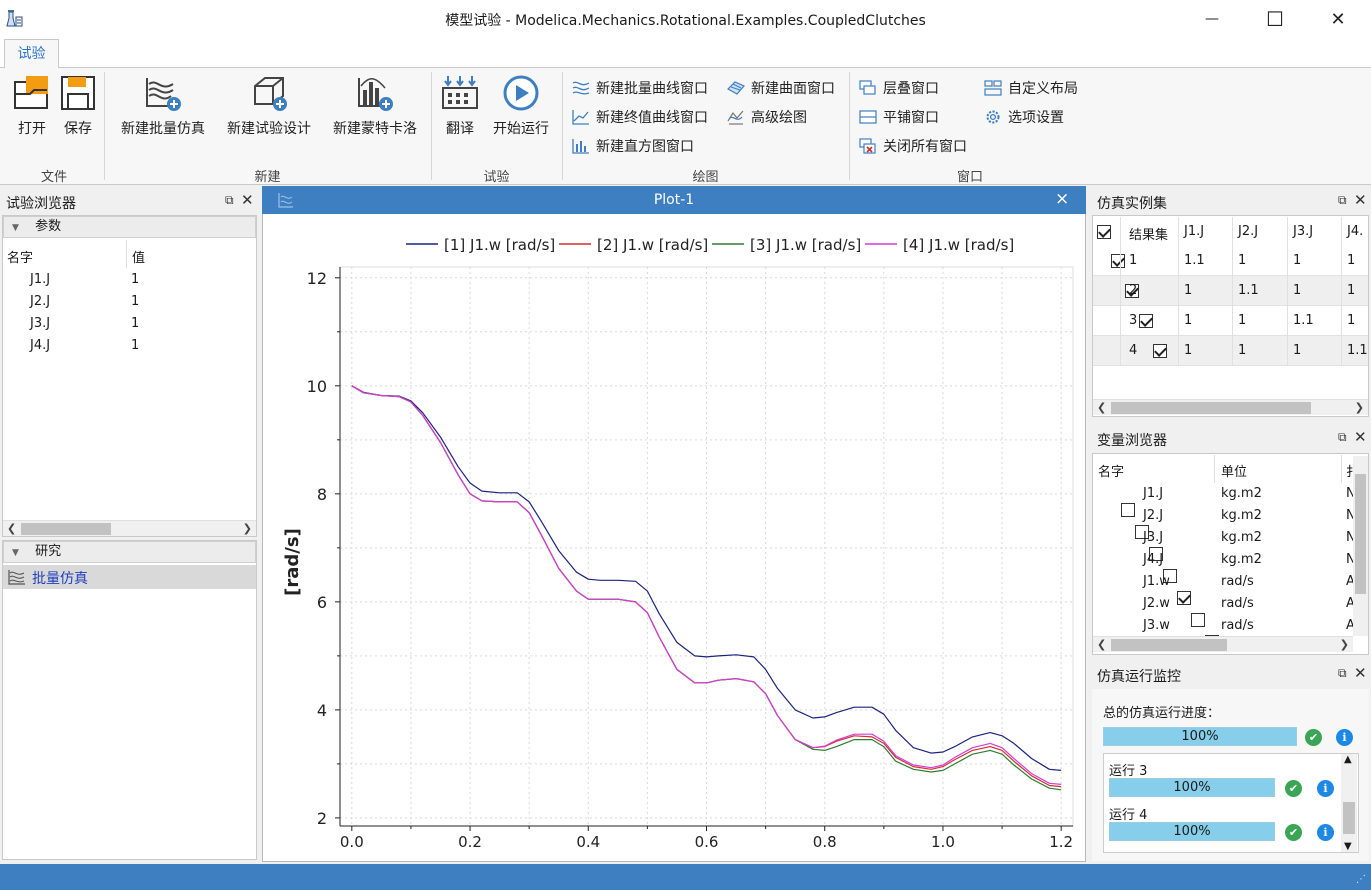  I want to click on params-hscrollbar: ❮ ❯, so click(129, 528).